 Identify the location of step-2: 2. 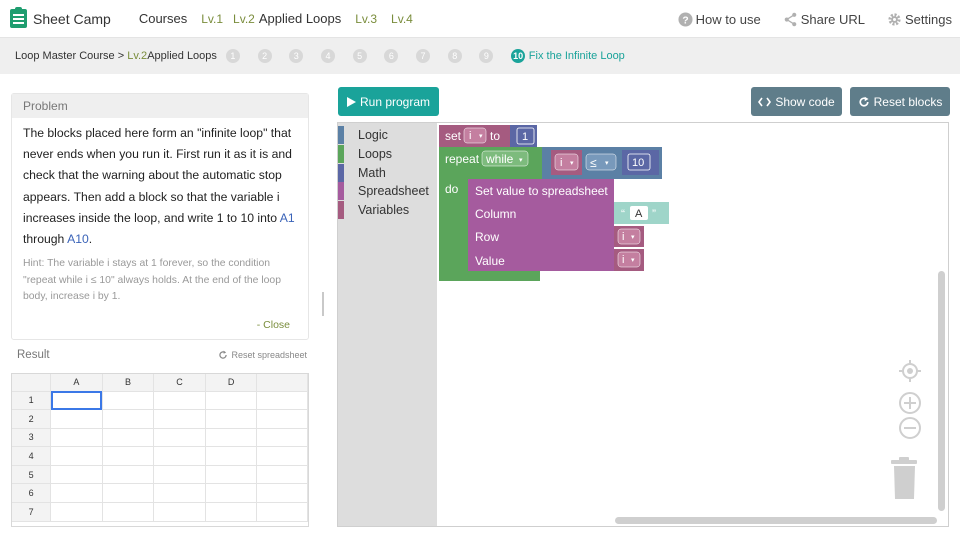
(264, 56).